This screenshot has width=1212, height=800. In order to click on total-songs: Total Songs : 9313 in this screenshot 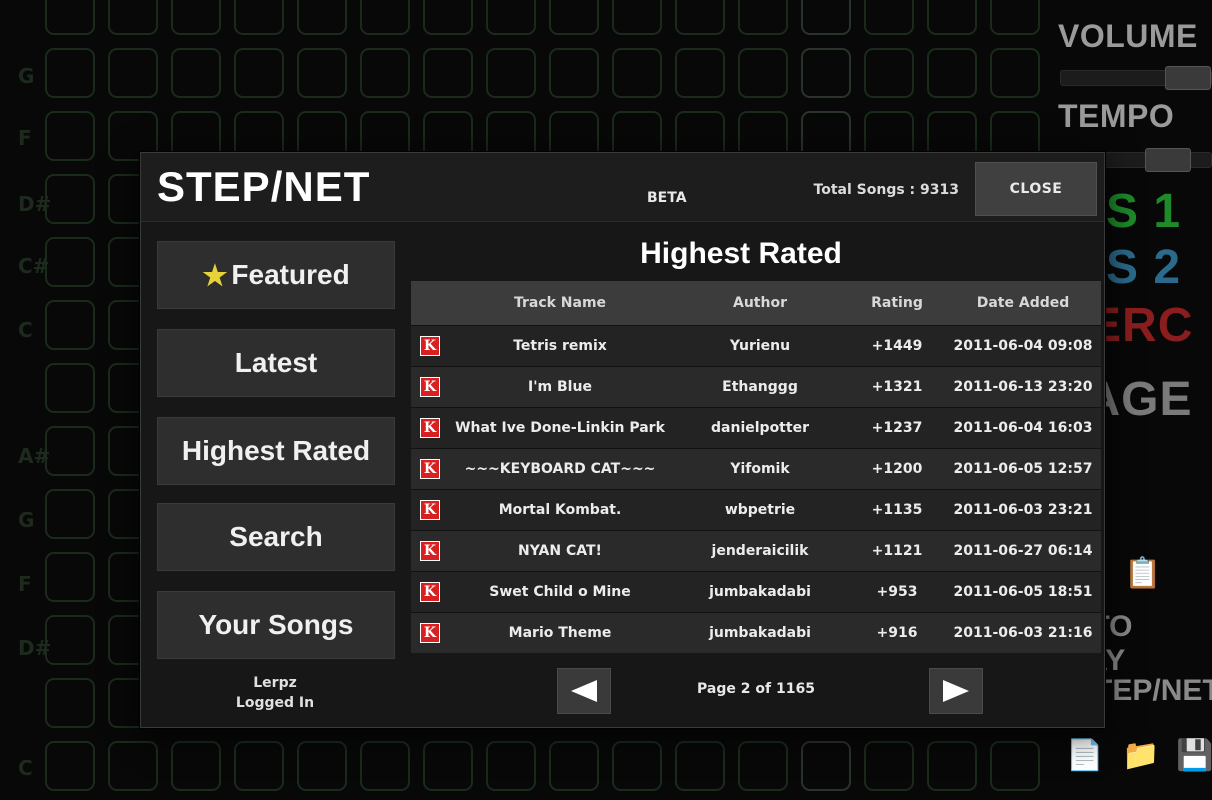, I will do `click(886, 190)`.